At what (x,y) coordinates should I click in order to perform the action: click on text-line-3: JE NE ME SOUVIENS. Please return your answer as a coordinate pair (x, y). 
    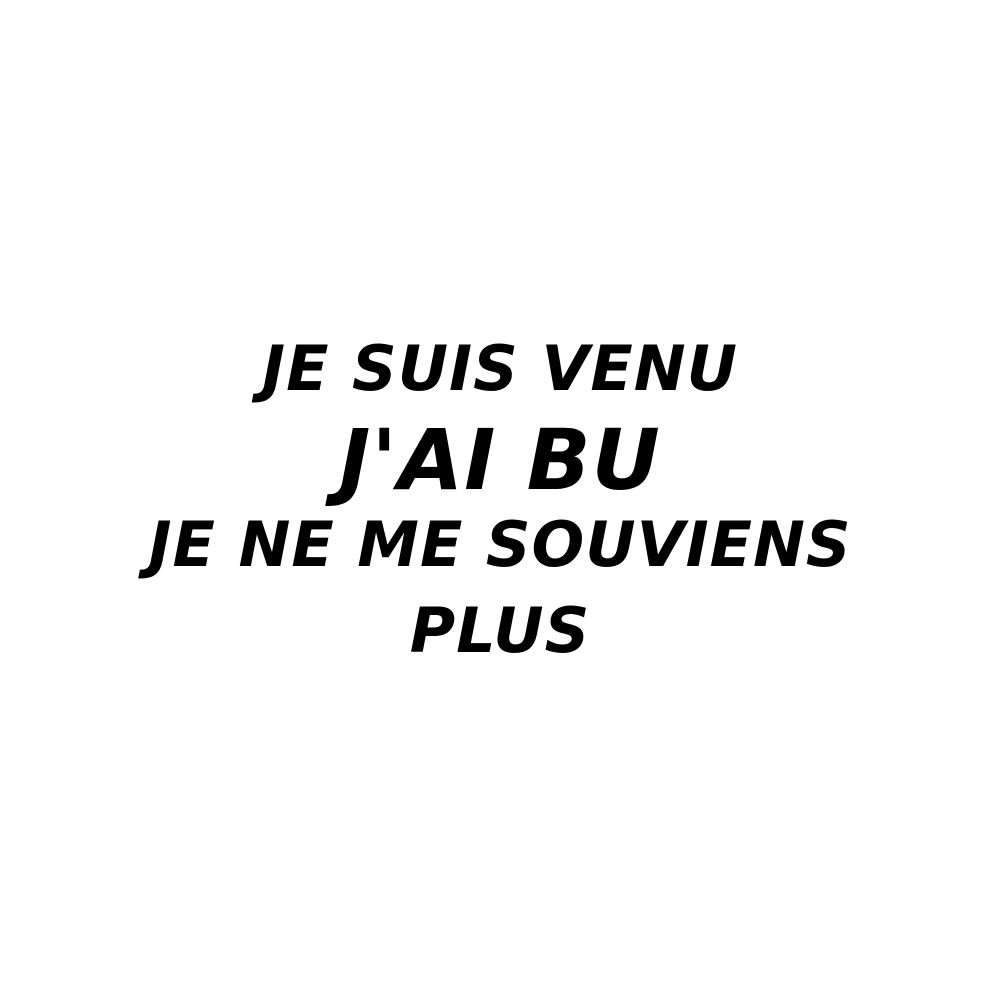
    Looking at the image, I should click on (500, 544).